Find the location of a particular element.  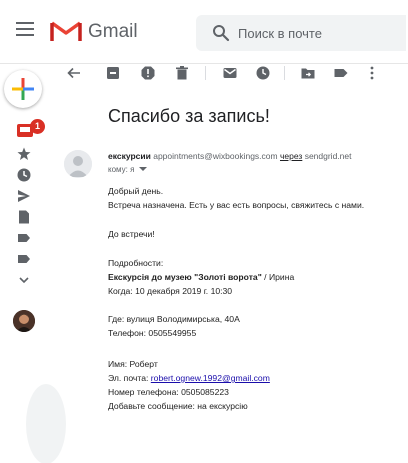

left-rail: 1 is located at coordinates (33, 263).